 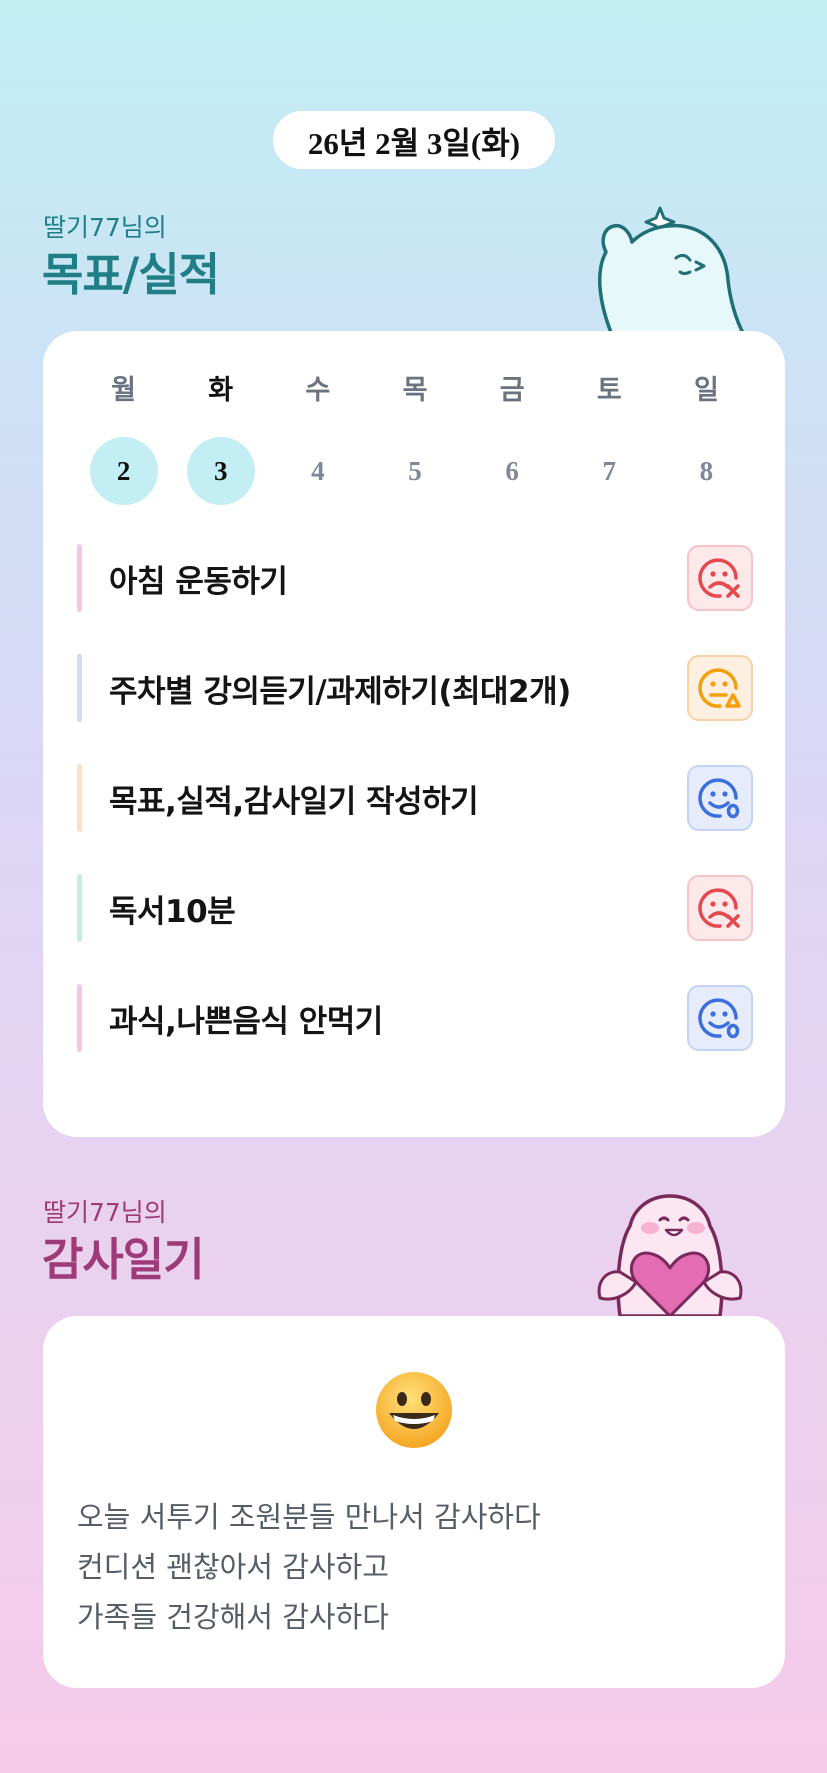 I want to click on goal-row: 주차별 강의듣기/과제하기(최대2개), so click(x=415, y=688).